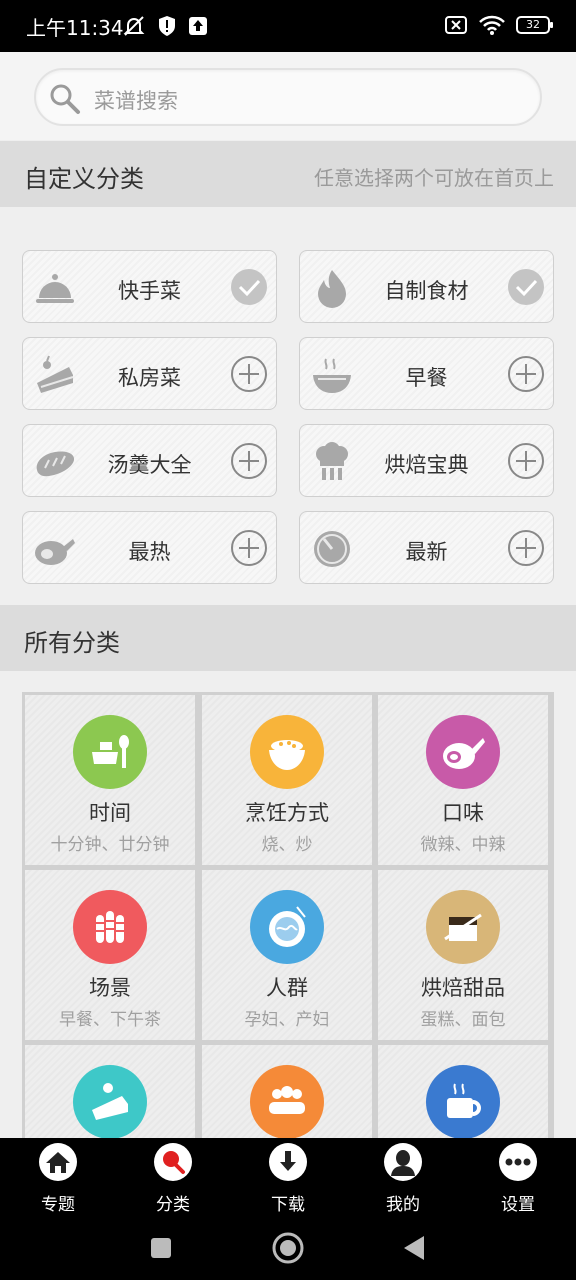 Image resolution: width=576 pixels, height=1280 pixels. Describe the element at coordinates (287, 813) in the screenshot. I see `category-name: 烹饪方式` at that location.